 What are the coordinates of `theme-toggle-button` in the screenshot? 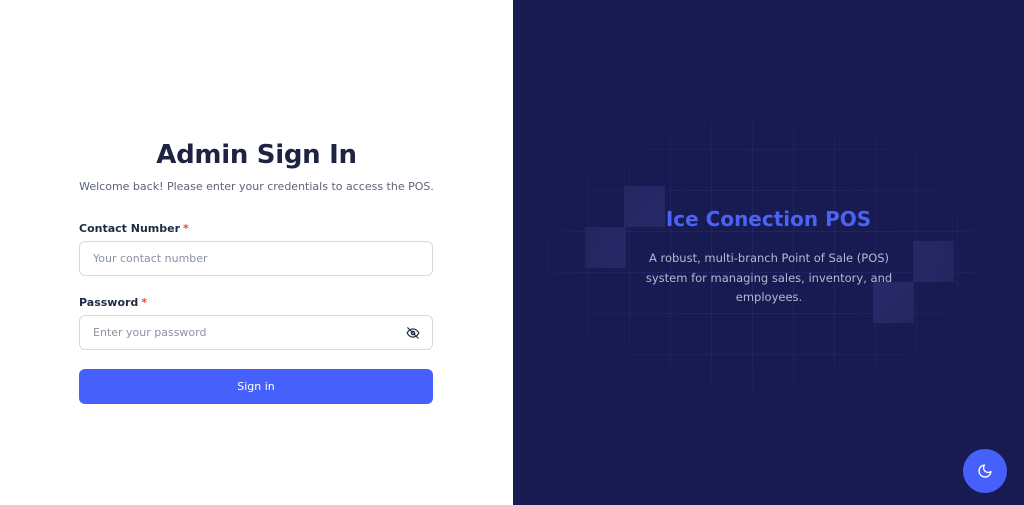 It's located at (985, 471).